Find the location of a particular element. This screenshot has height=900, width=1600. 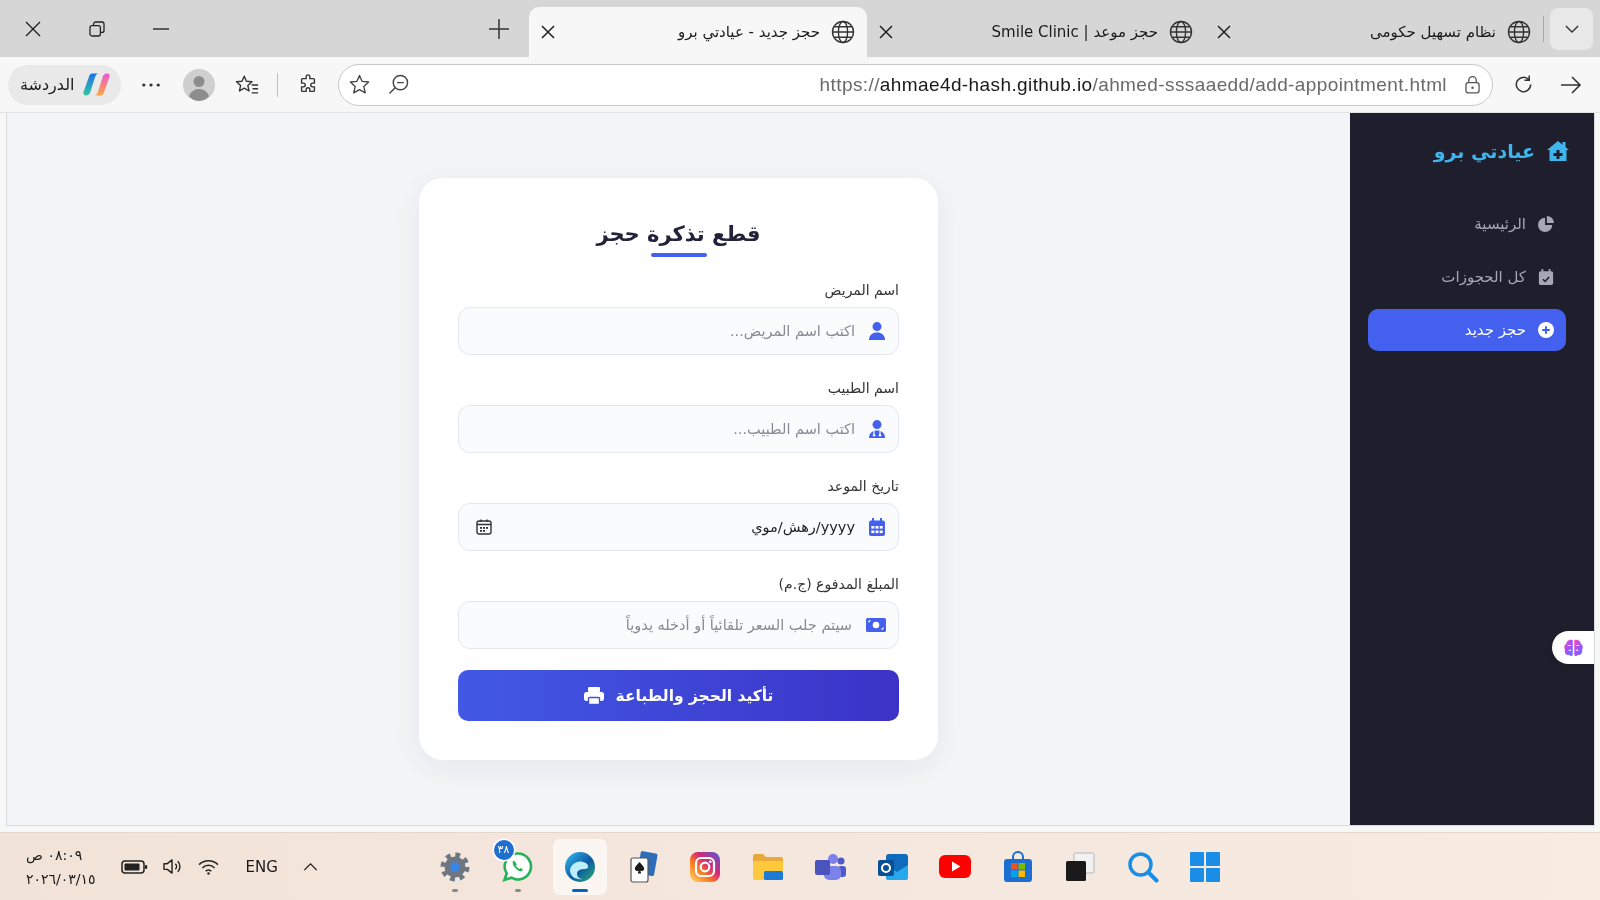

star-list-icon is located at coordinates (246, 84).